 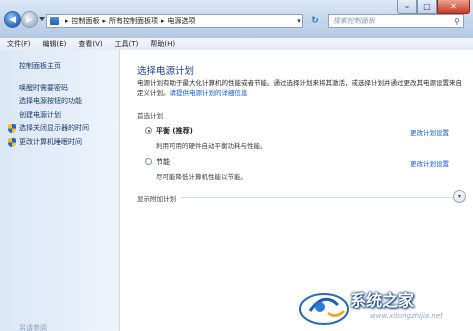 What do you see at coordinates (33, 327) in the screenshot?
I see `see-also-heading: 另请参阅` at bounding box center [33, 327].